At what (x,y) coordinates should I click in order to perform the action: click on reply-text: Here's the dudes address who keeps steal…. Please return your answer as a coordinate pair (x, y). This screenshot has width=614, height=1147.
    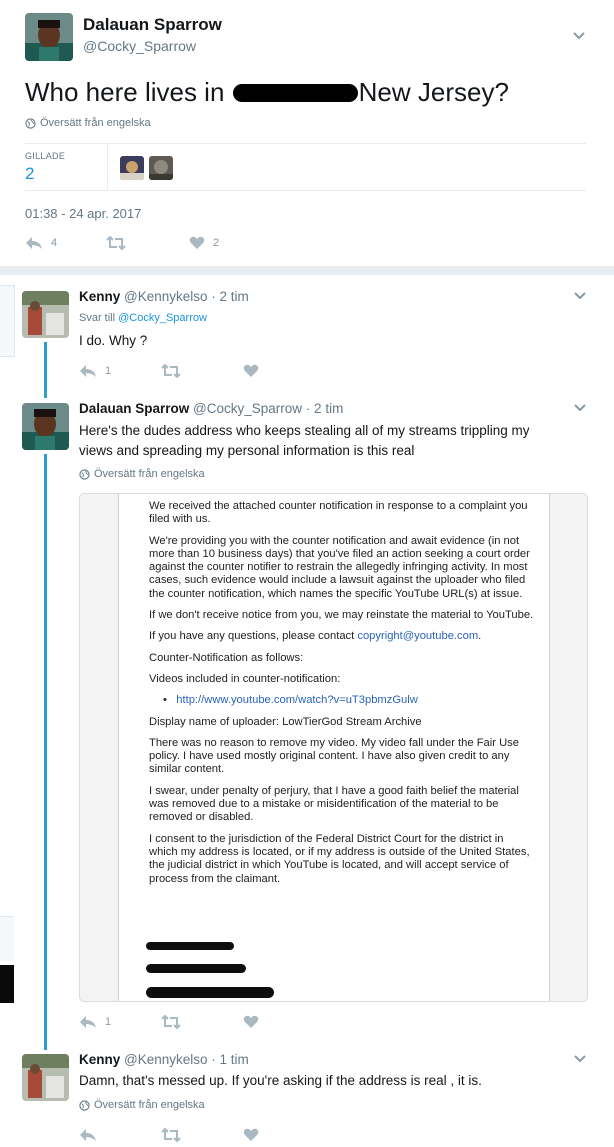
    Looking at the image, I should click on (304, 441).